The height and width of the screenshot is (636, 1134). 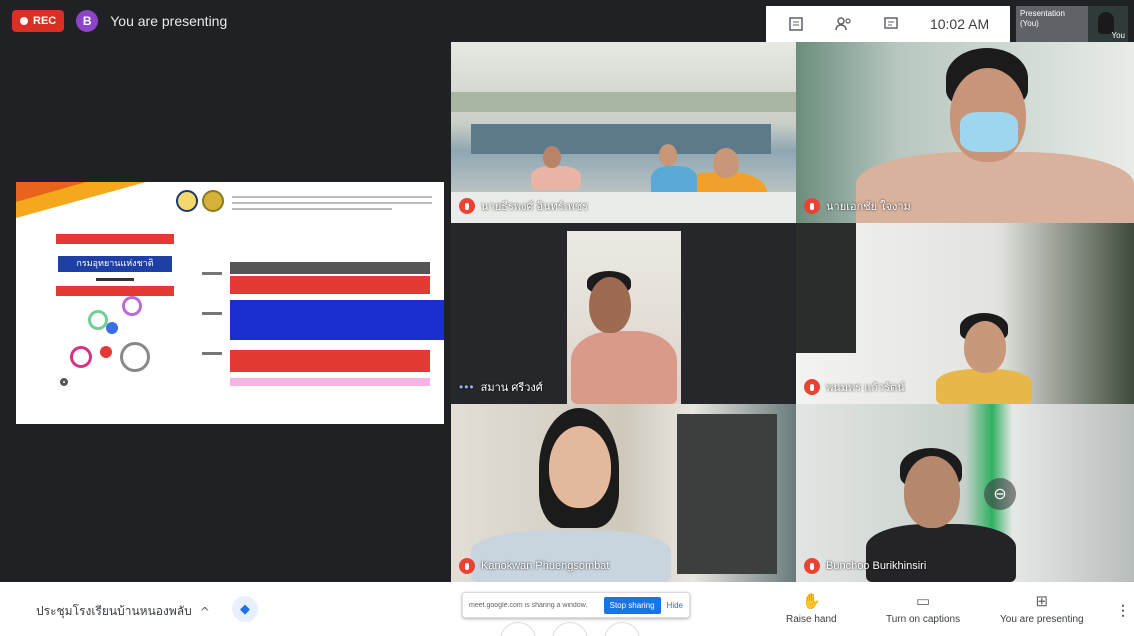 I want to click on captions-button: ▭ Turn on captions, so click(x=923, y=609).